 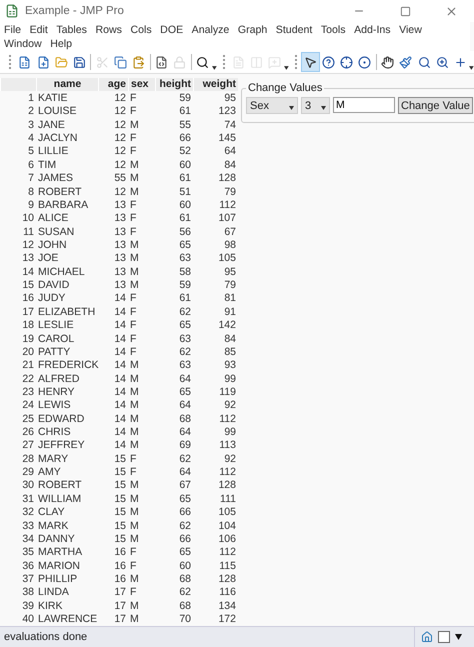 I want to click on table-cell-text: 111, so click(x=228, y=498).